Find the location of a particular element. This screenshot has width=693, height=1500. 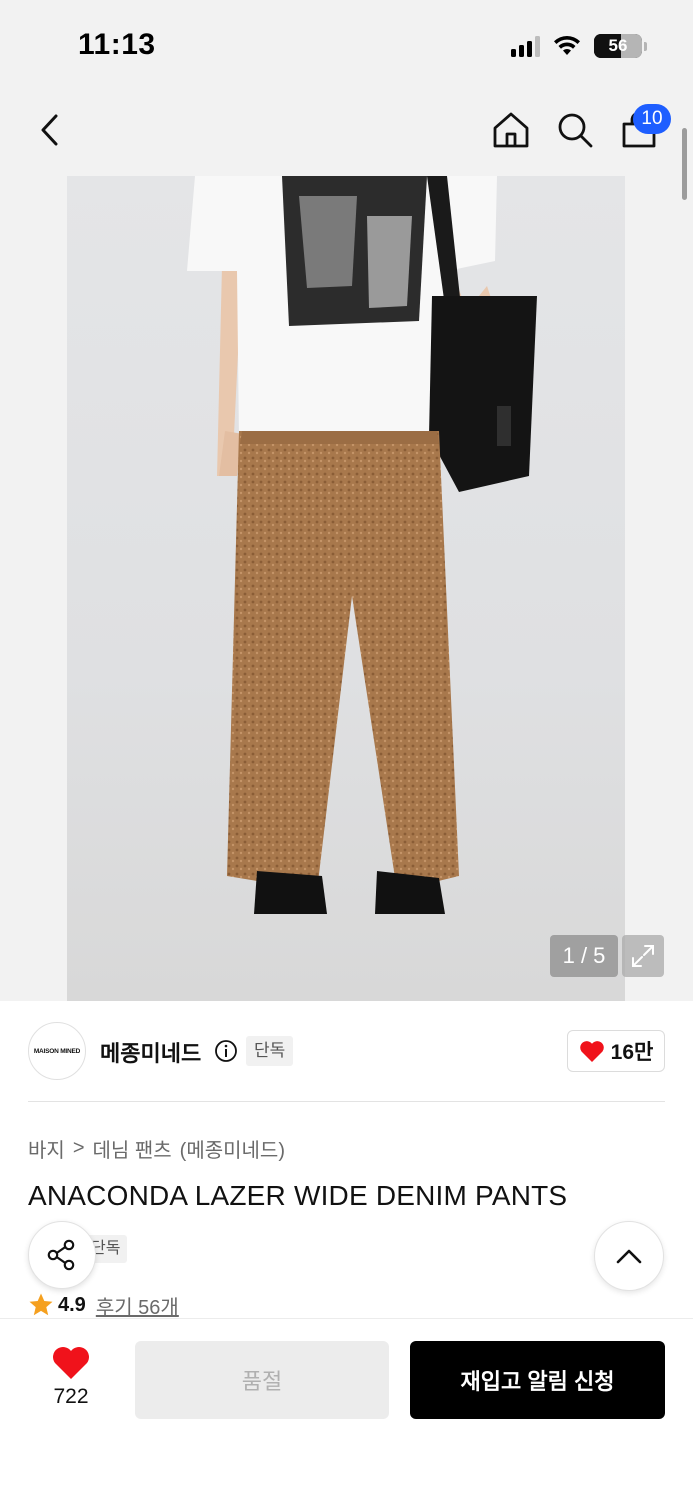

battery-icon: 56 is located at coordinates (618, 46).